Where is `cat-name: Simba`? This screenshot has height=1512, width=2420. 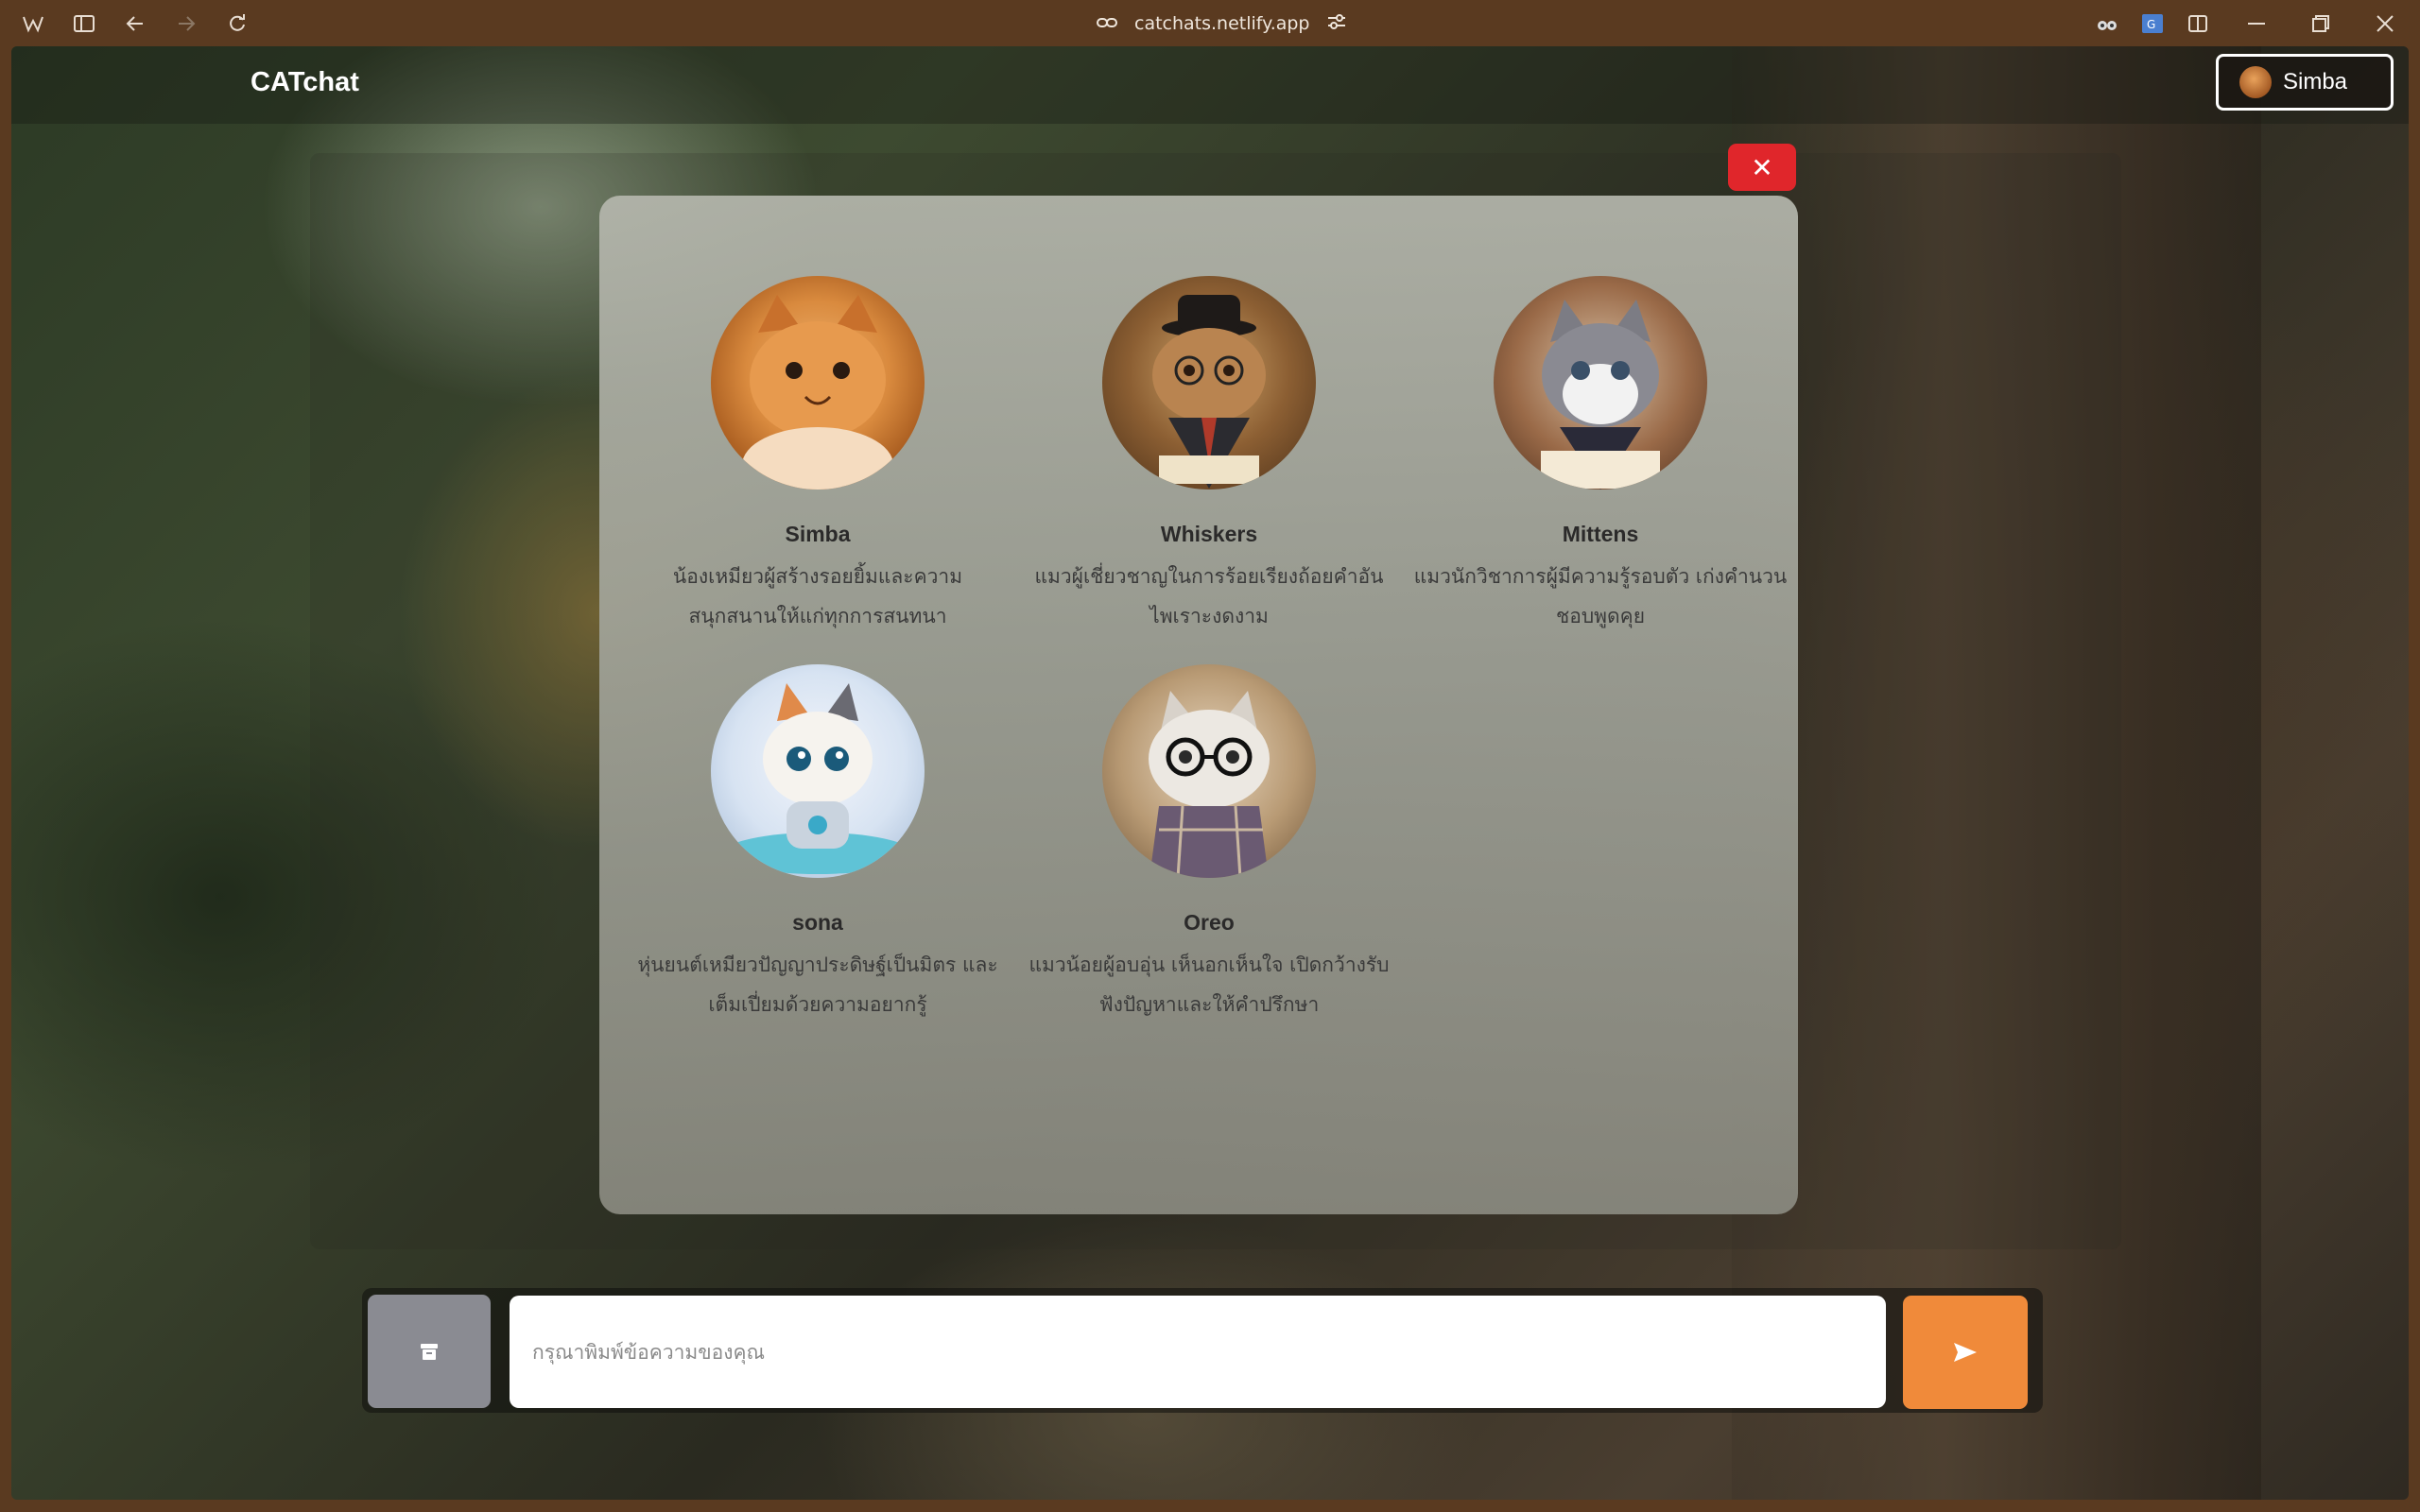 cat-name: Simba is located at coordinates (818, 534).